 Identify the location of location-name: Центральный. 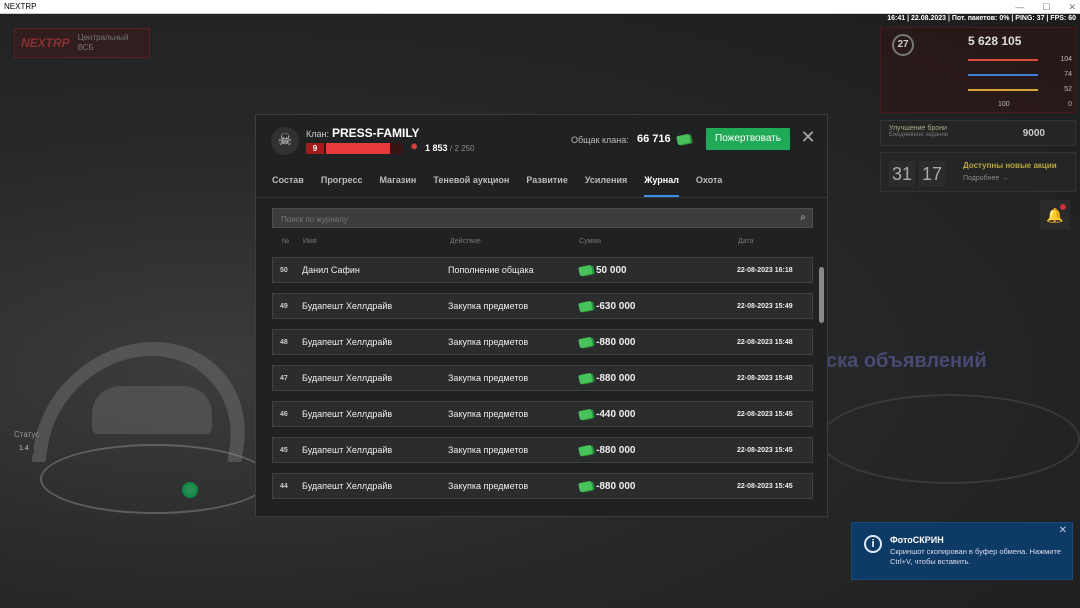
(103, 37).